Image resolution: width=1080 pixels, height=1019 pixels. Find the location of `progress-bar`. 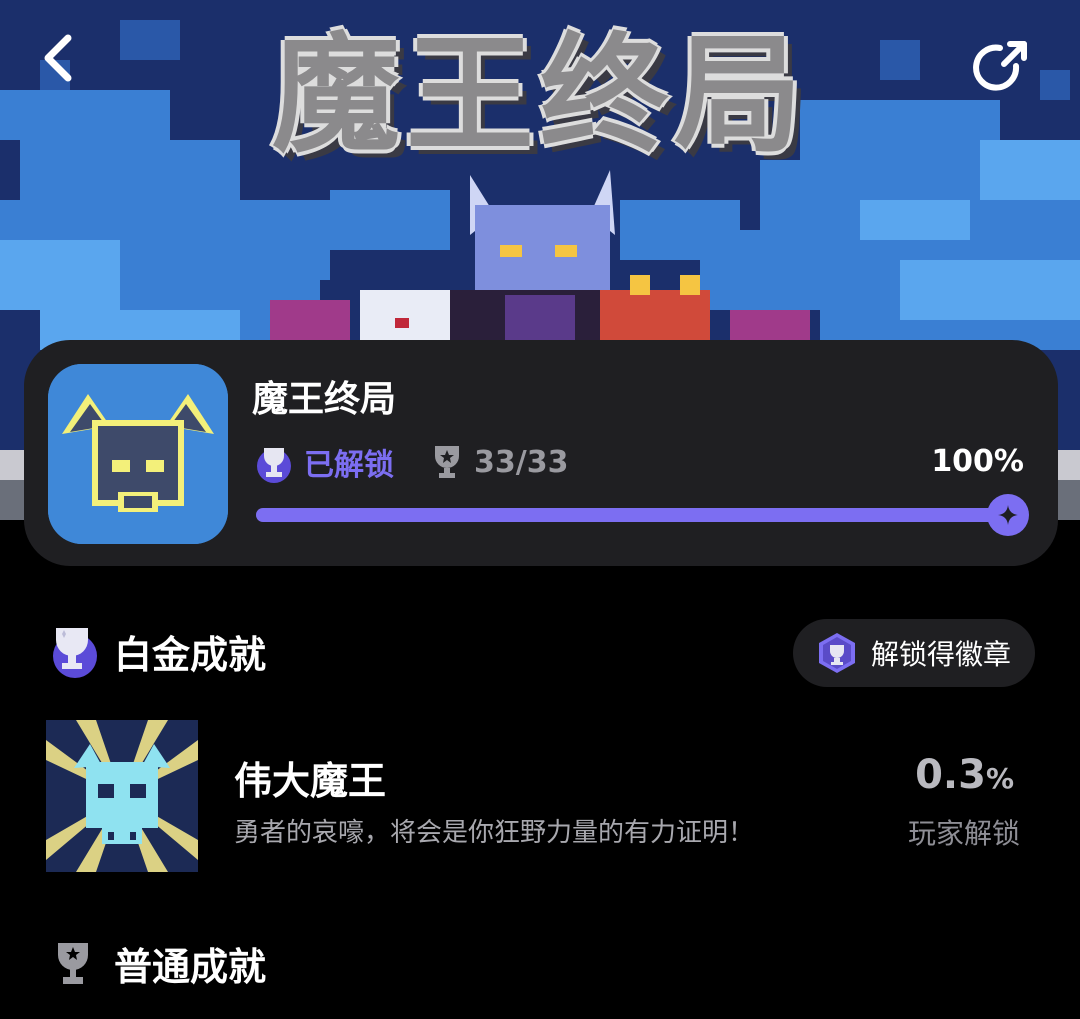

progress-bar is located at coordinates (642, 515).